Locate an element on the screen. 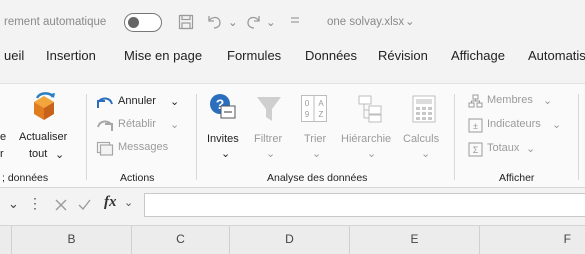  cancel-icon is located at coordinates (61, 205).